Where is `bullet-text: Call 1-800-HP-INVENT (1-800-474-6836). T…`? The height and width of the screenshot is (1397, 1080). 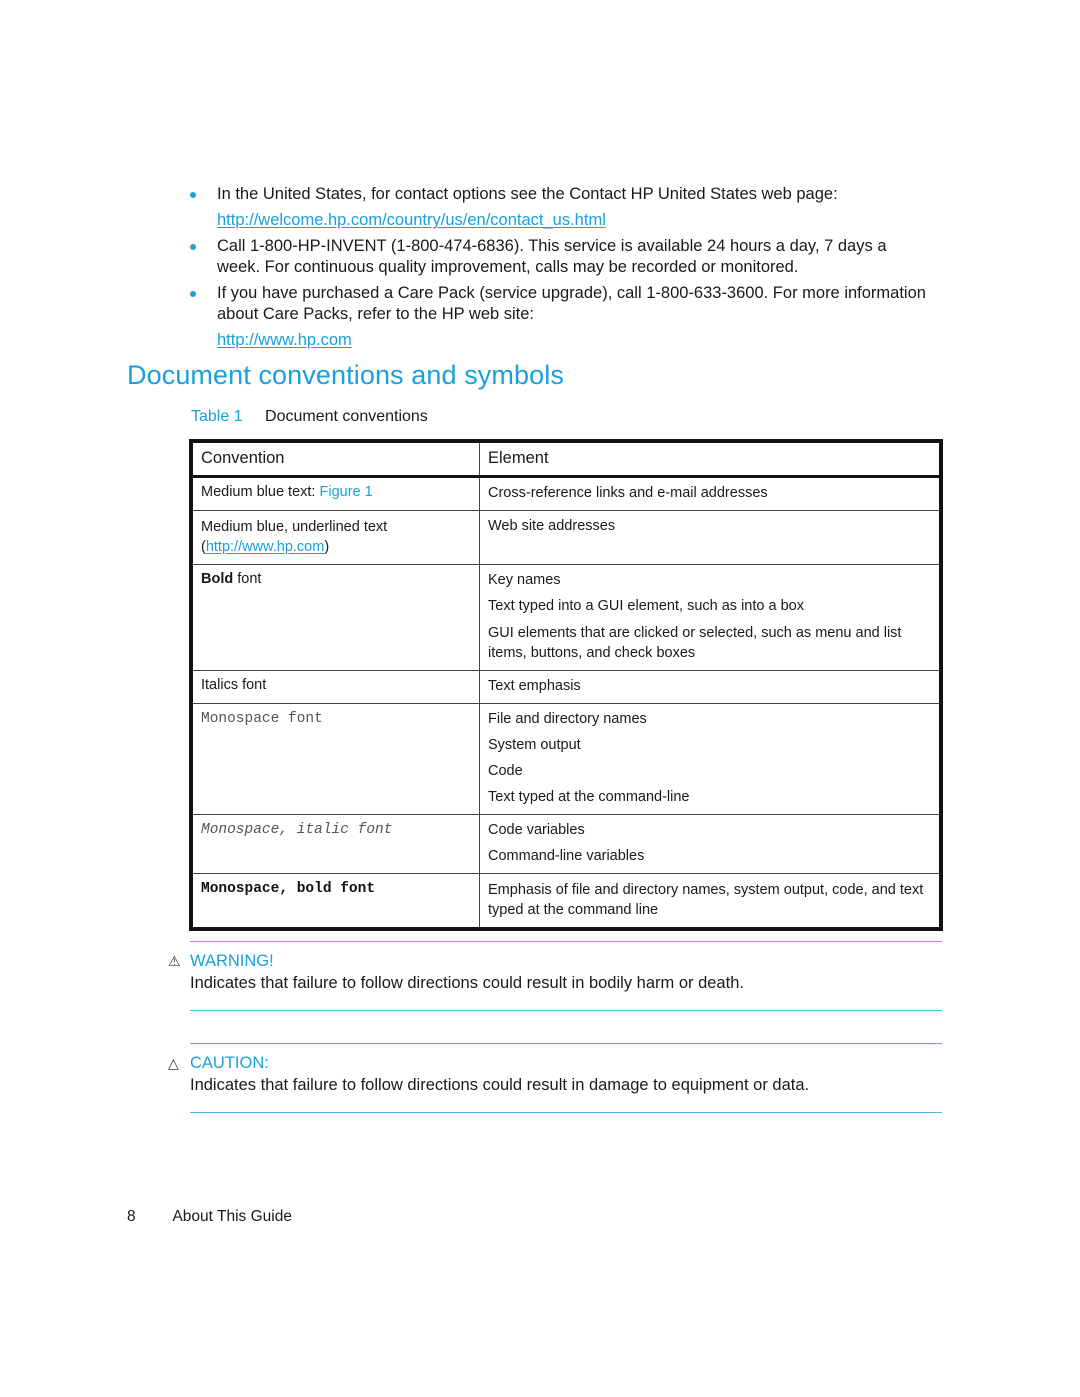
bullet-text: Call 1-800-HP-INVENT (1-800-474-6836). T… is located at coordinates (552, 256).